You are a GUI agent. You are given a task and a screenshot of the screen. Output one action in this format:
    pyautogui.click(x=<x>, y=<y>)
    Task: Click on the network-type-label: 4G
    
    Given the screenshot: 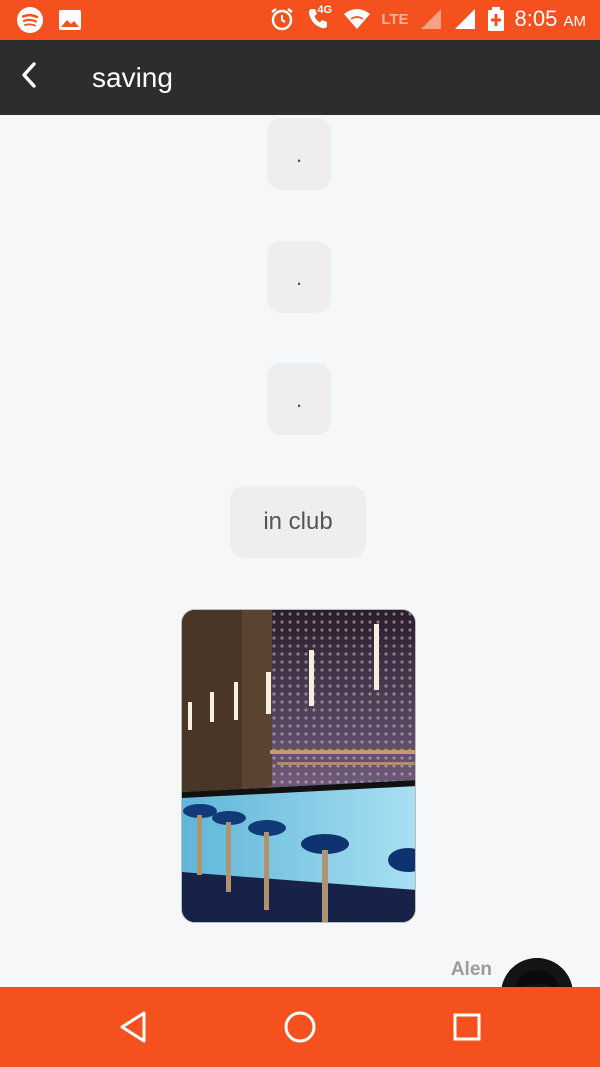 What is the action you would take?
    pyautogui.click(x=325, y=10)
    